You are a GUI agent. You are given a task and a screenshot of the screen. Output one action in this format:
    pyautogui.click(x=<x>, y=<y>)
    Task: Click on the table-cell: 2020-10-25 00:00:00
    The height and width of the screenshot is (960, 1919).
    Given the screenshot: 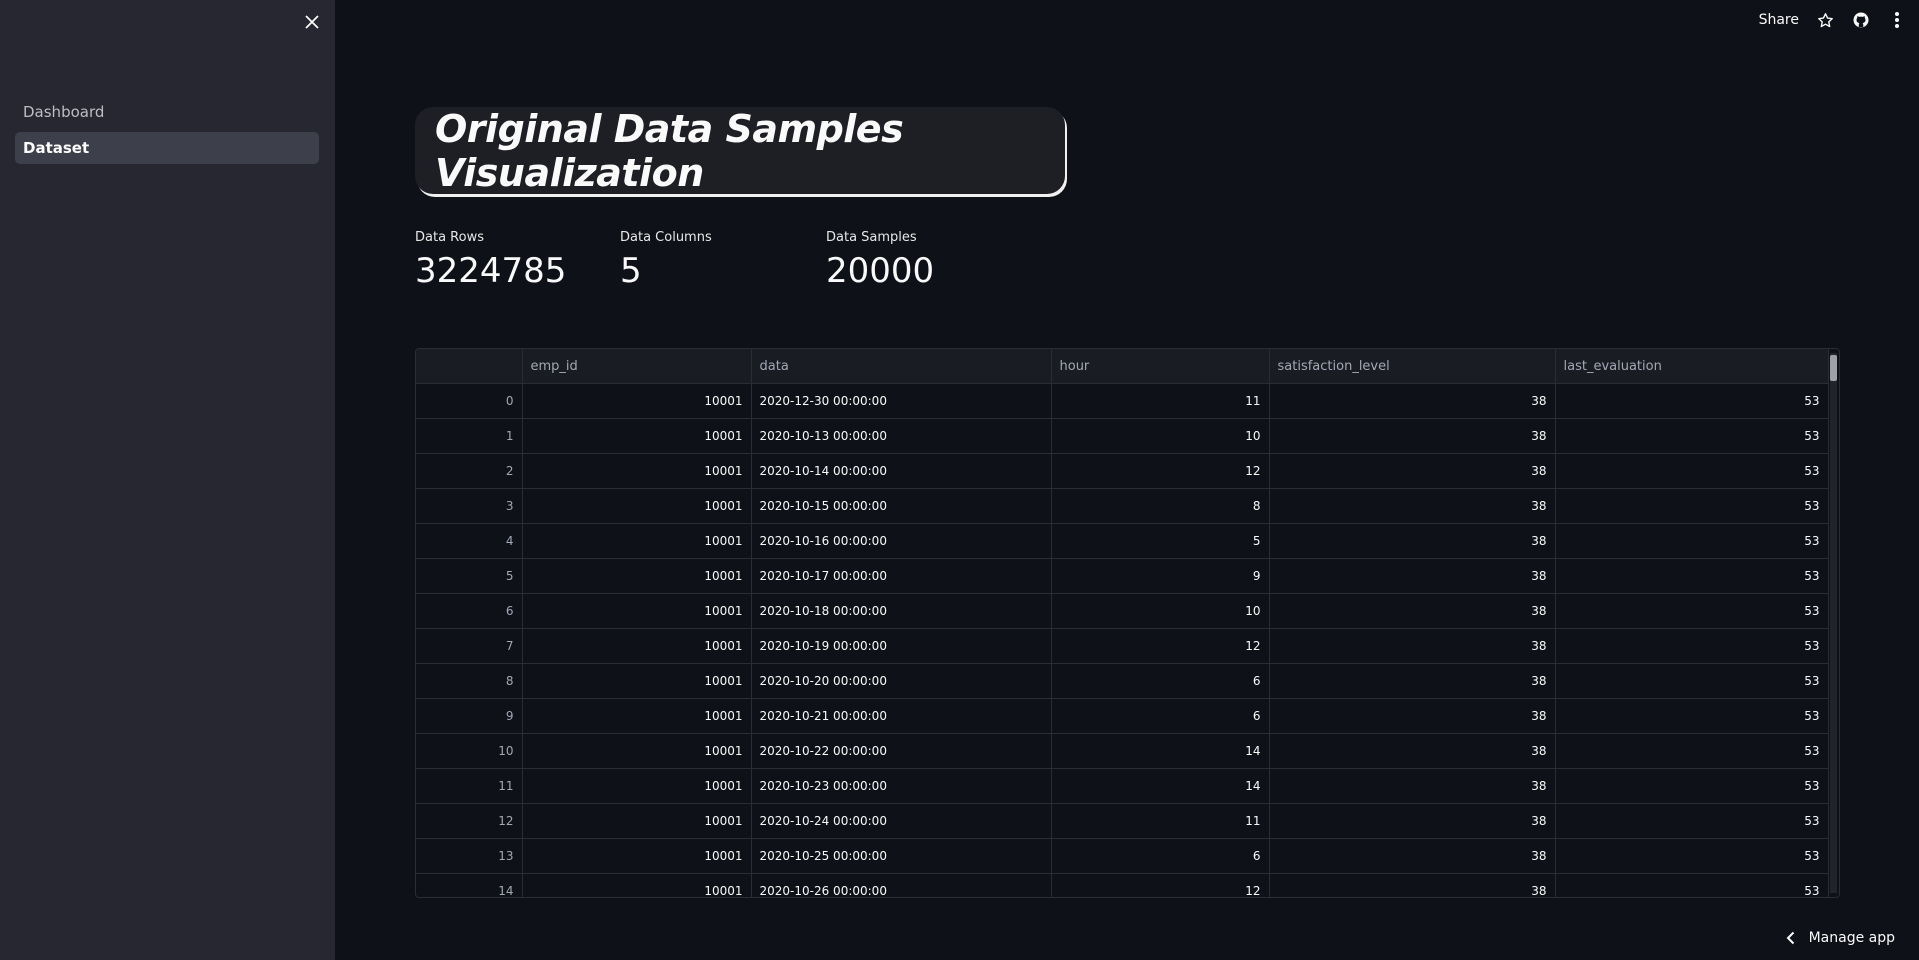 What is the action you would take?
    pyautogui.click(x=901, y=856)
    